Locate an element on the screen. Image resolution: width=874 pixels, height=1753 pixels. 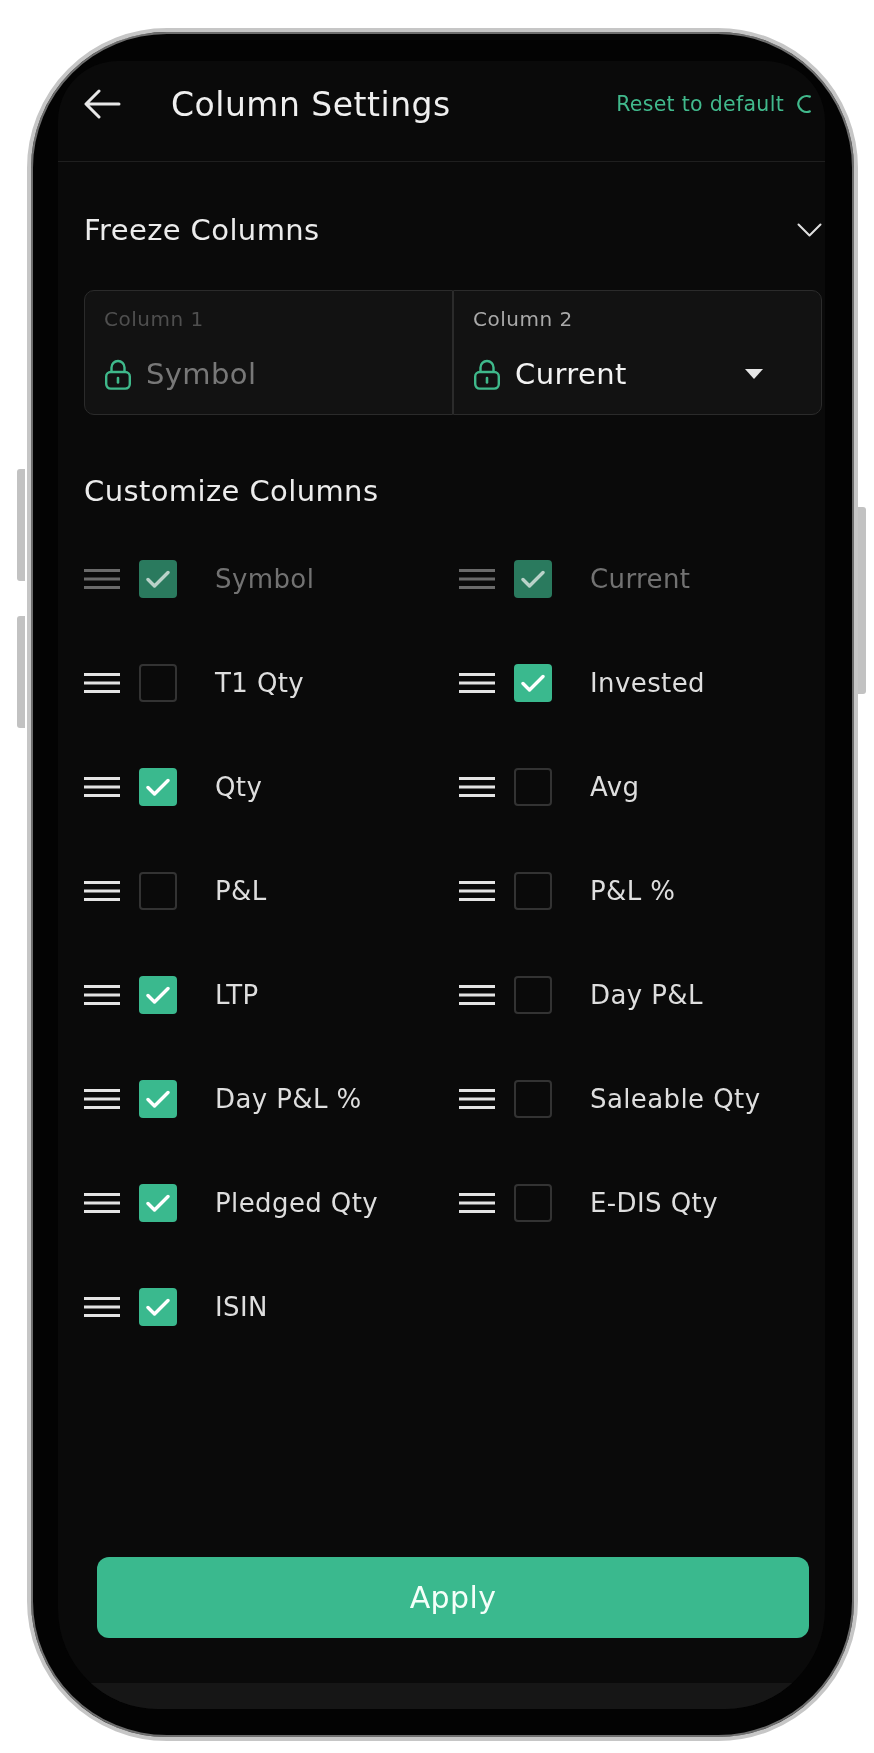
field-value: Current is located at coordinates (571, 374).